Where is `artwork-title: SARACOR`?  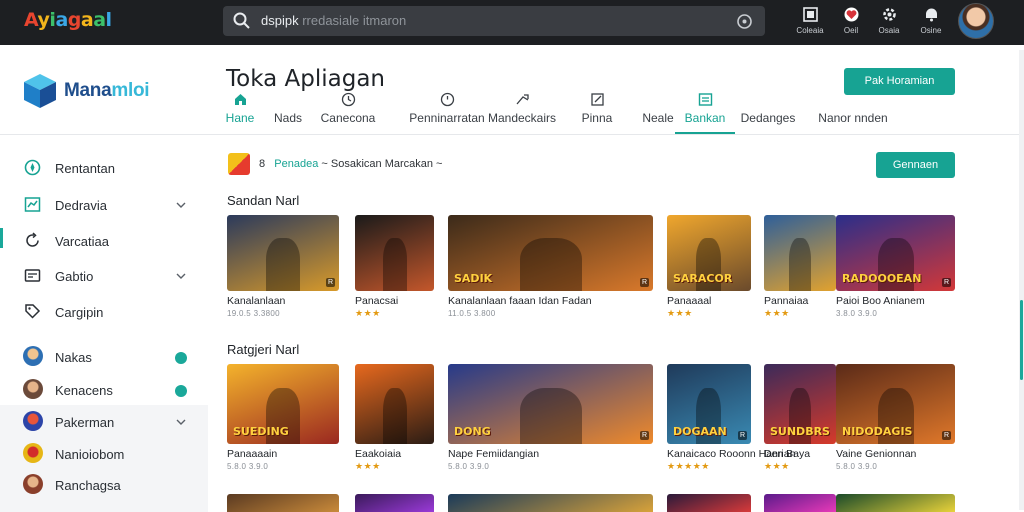 artwork-title: SARACOR is located at coordinates (703, 278).